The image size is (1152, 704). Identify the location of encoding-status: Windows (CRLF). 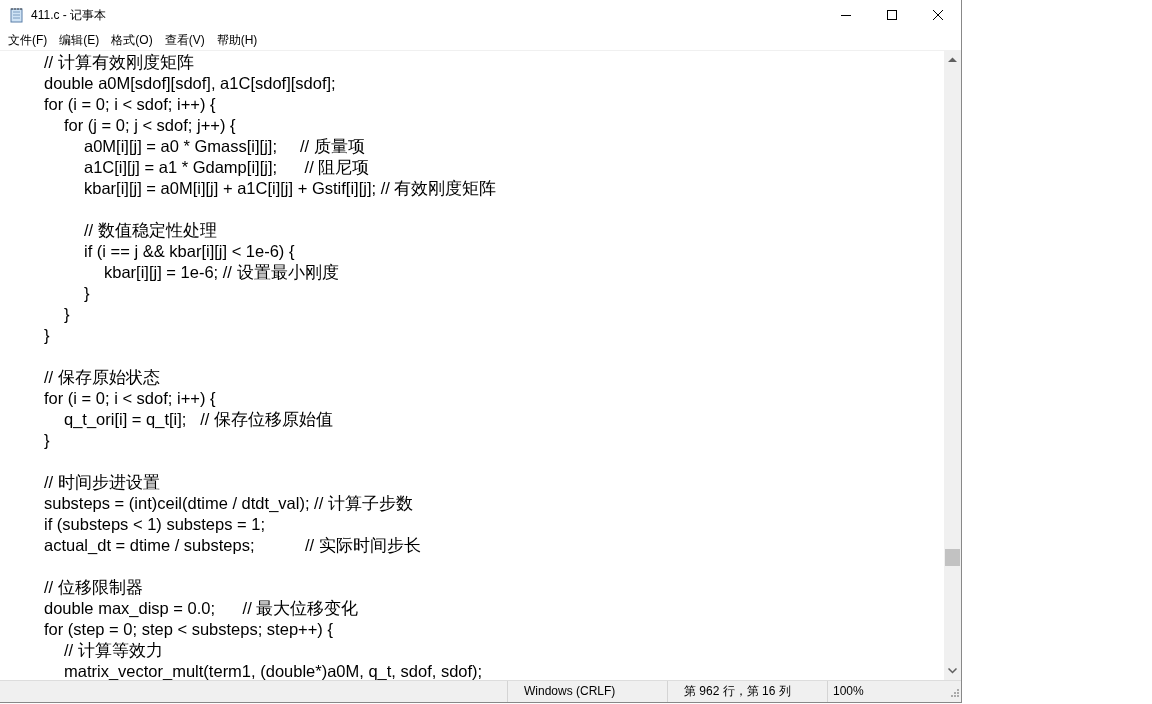
(587, 691).